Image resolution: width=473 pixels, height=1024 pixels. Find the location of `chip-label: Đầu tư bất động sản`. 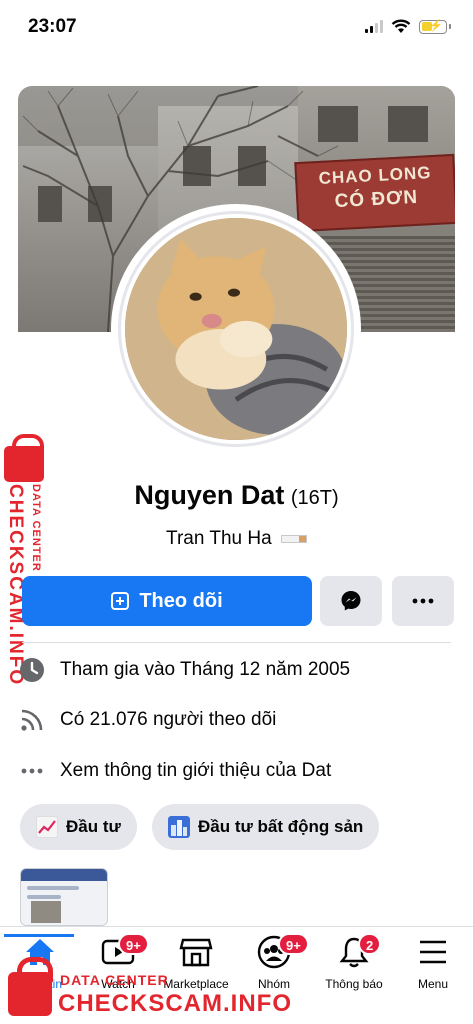

chip-label: Đầu tư bất động sản is located at coordinates (281, 826).